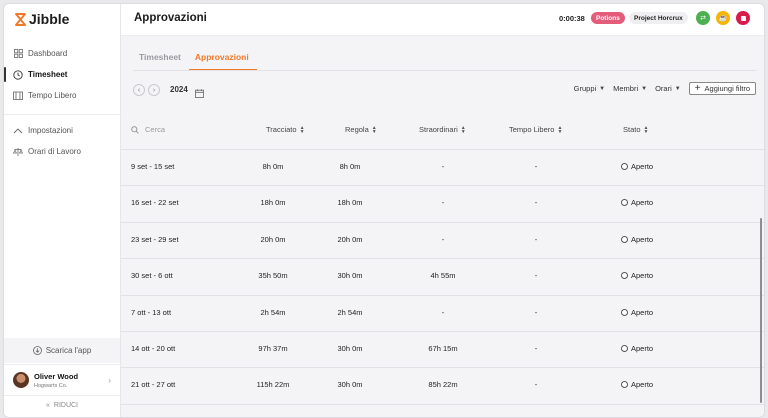 The height and width of the screenshot is (418, 768). Describe the element at coordinates (37, 350) in the screenshot. I see `download-icon` at that location.